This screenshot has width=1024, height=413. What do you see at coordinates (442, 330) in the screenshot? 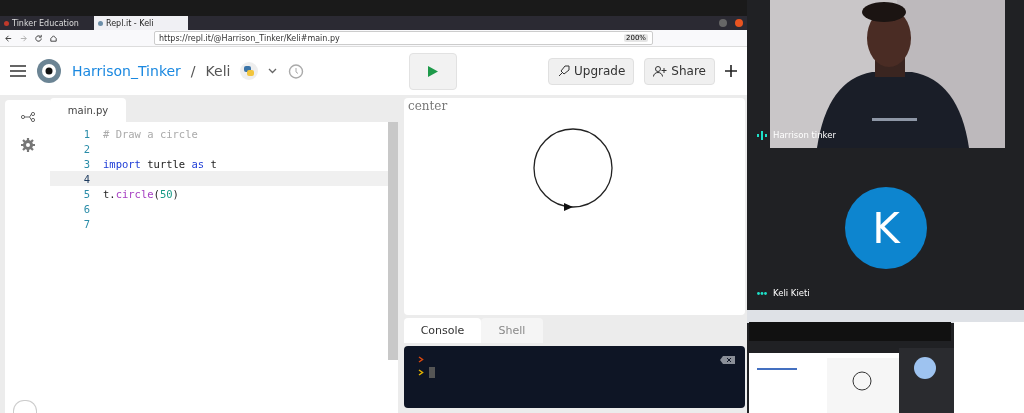
I see `console-tab: Console` at bounding box center [442, 330].